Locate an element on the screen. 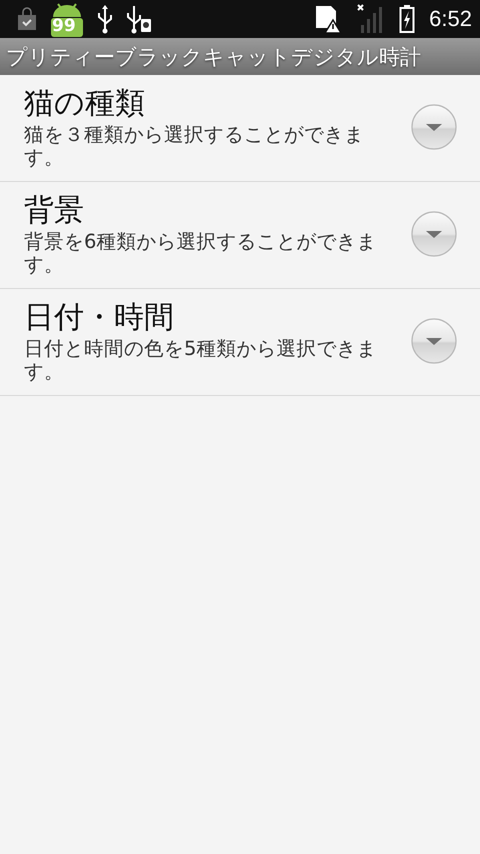 This screenshot has width=480, height=854. usb-storage-icon is located at coordinates (139, 19).